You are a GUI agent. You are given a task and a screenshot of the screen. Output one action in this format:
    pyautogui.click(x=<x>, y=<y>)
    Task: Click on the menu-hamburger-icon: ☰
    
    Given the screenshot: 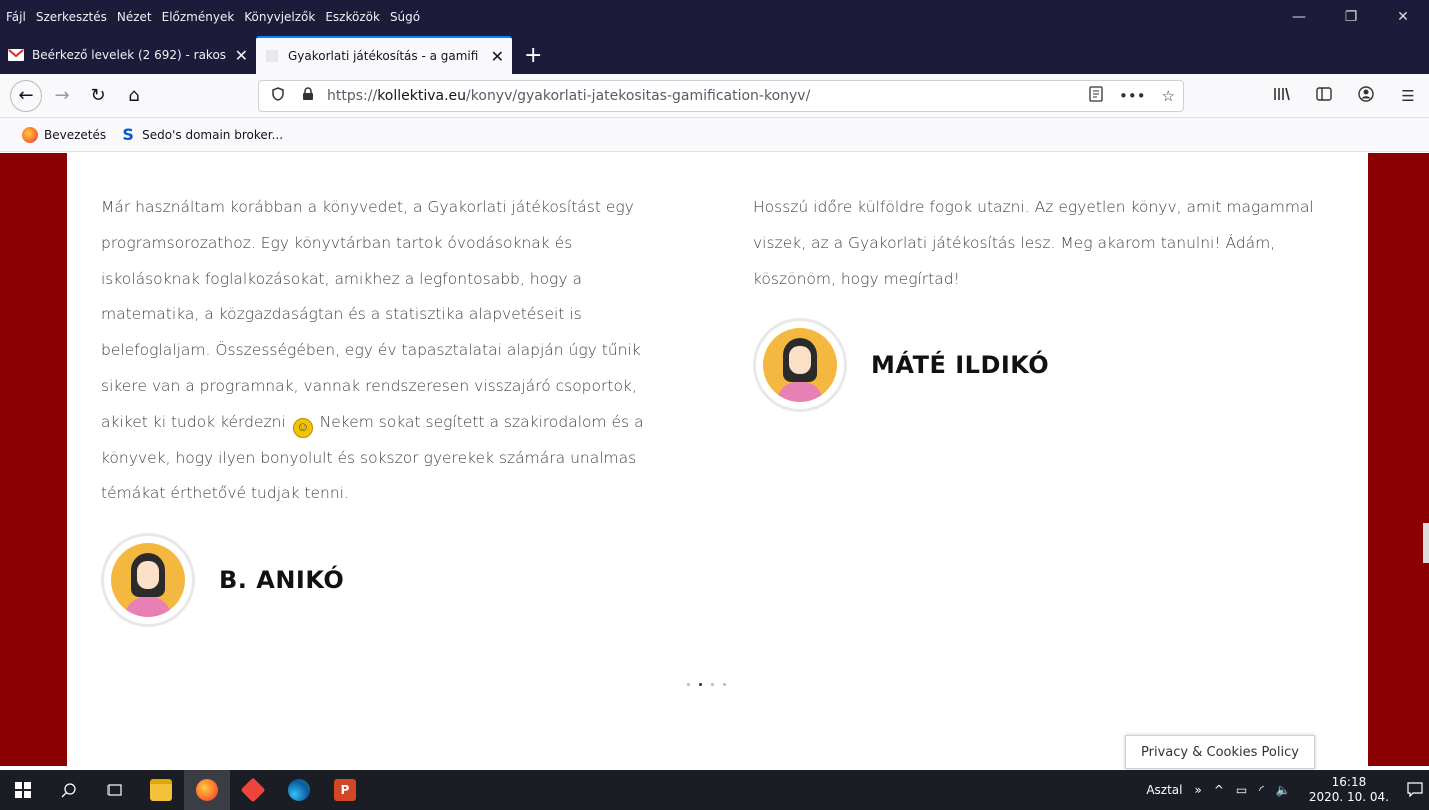 What is the action you would take?
    pyautogui.click(x=1408, y=96)
    